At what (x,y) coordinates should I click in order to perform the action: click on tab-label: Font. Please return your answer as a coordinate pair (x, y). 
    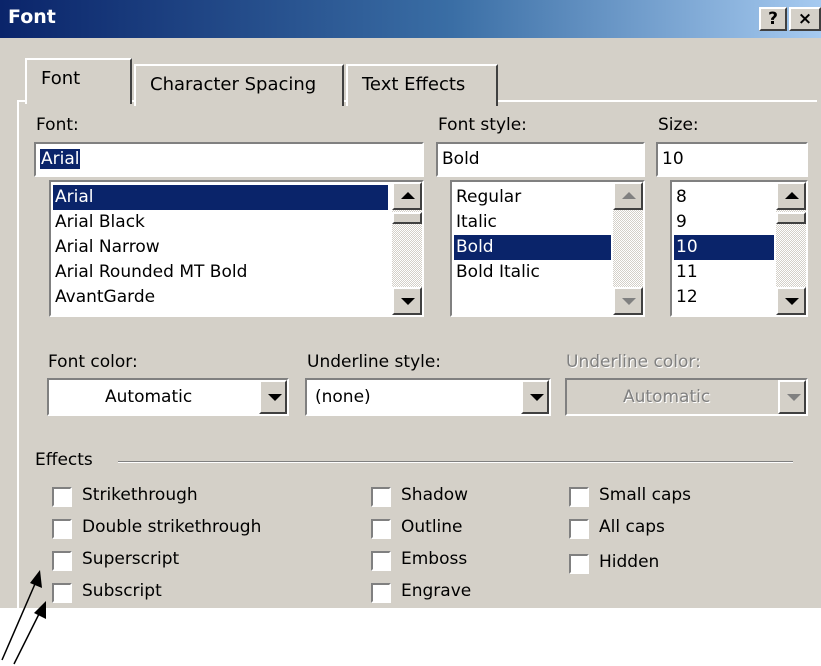
    Looking at the image, I should click on (61, 78).